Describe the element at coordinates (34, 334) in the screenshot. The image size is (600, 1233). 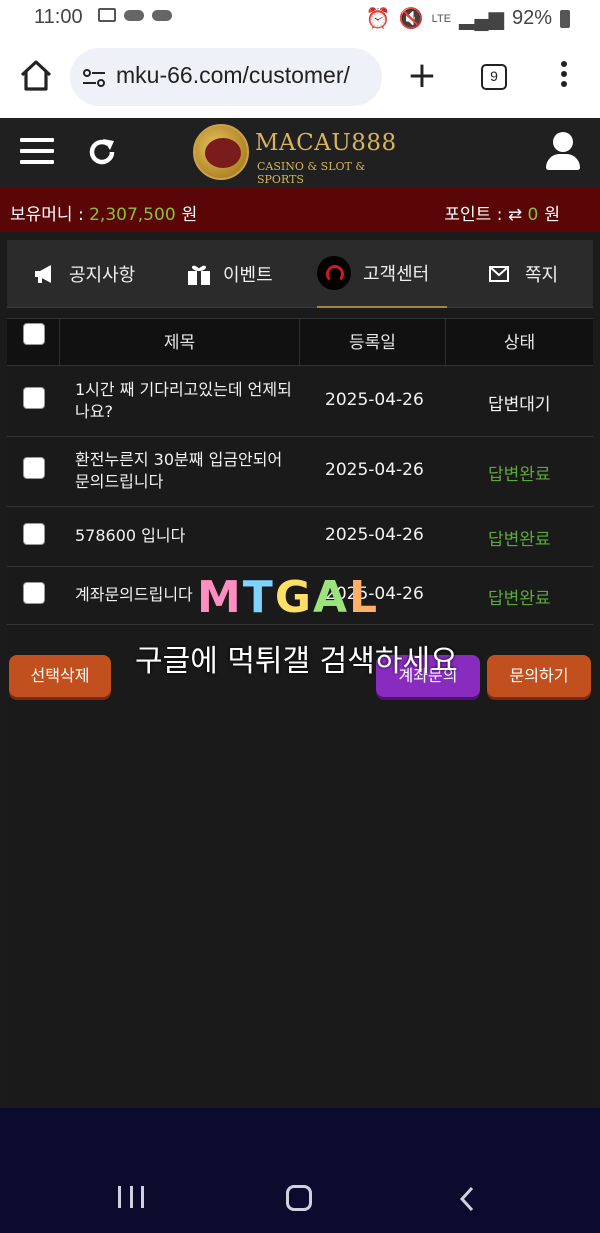
I see `select-all-checkbox` at that location.